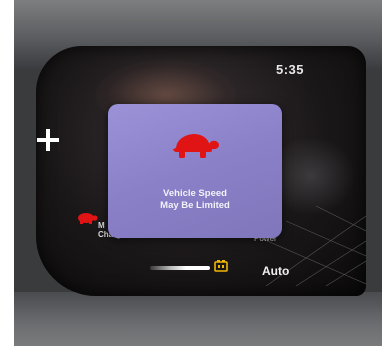 Image resolution: width=382 pixels, height=346 pixels. Describe the element at coordinates (195, 205) in the screenshot. I see `alert-line2: May Be Limited` at that location.